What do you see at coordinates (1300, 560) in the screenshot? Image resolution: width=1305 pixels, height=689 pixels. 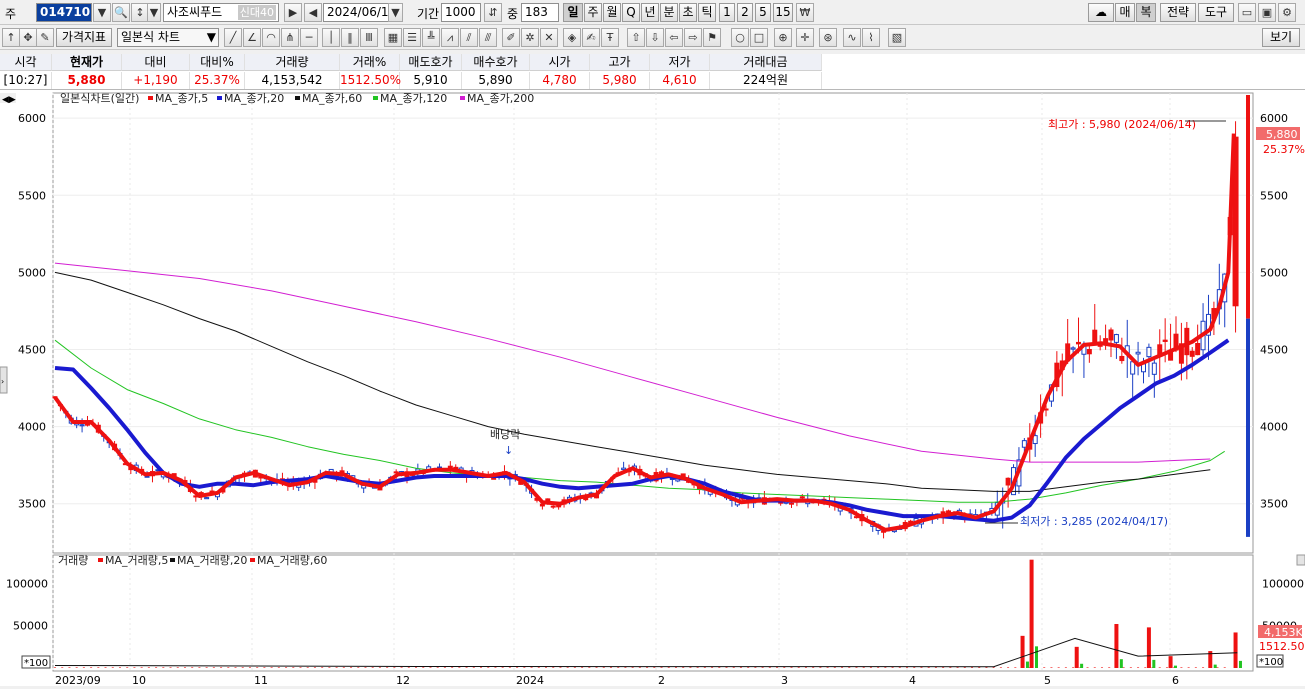 I see `panel-close-icon` at bounding box center [1300, 560].